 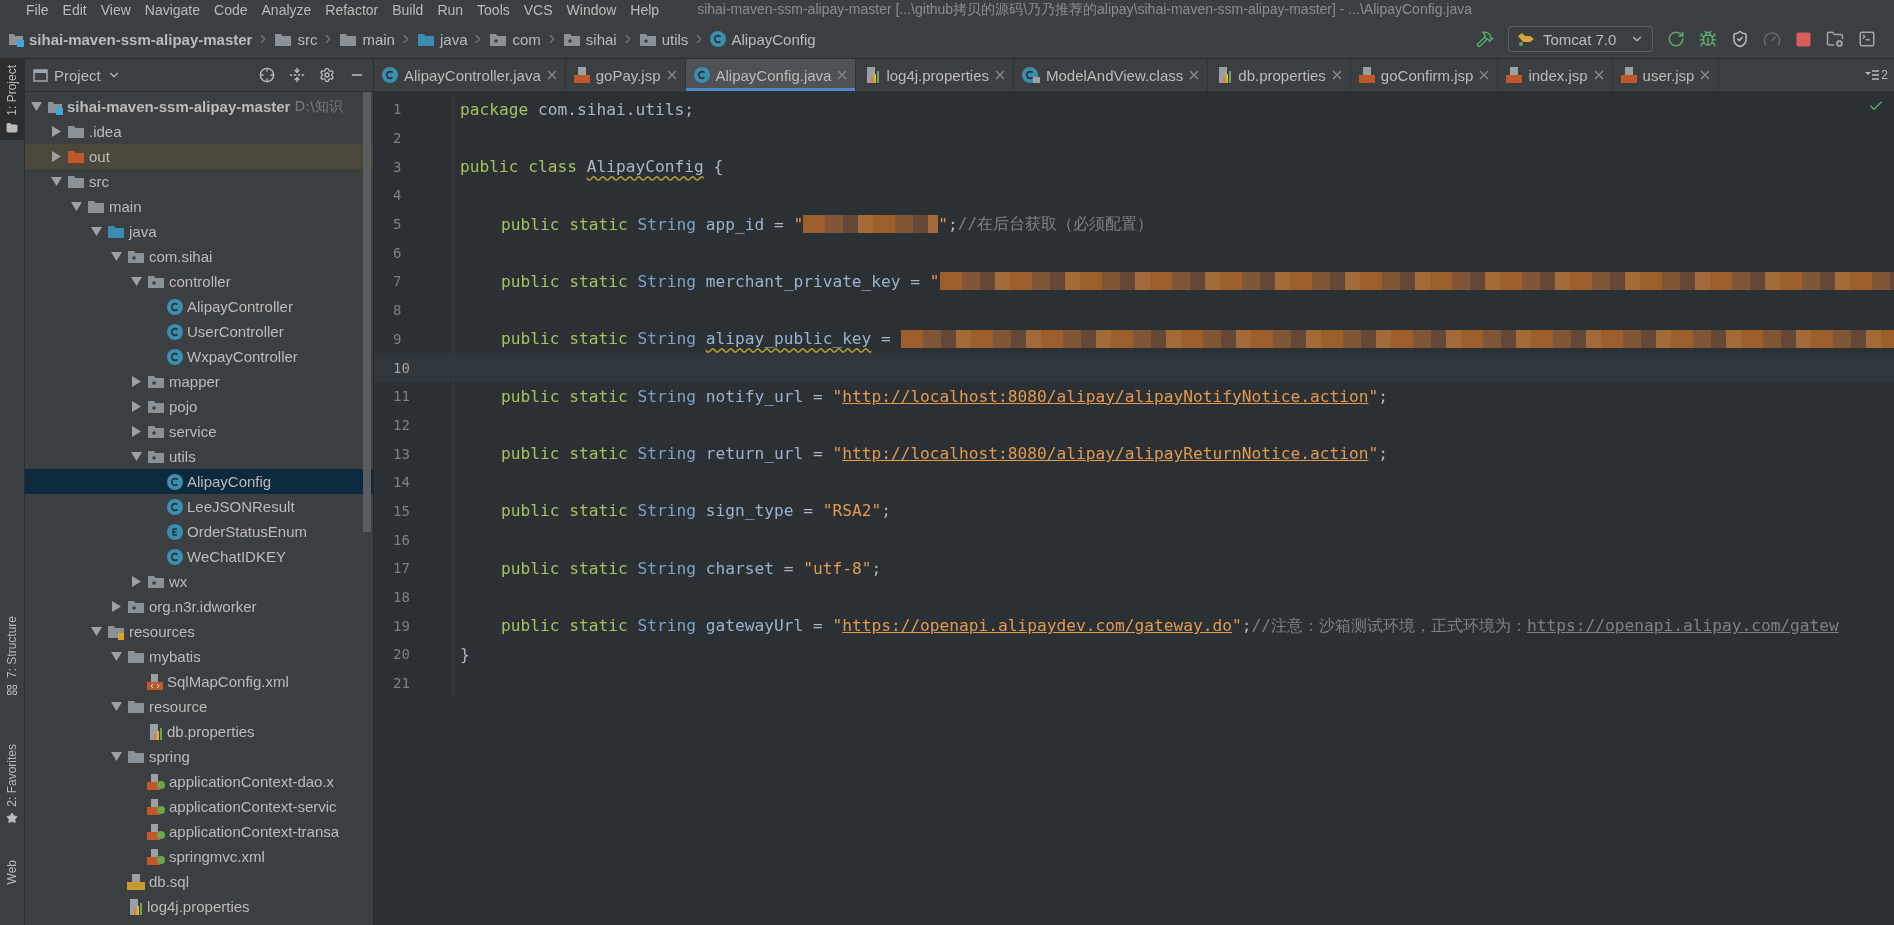 I want to click on breadcrumb: java, so click(x=442, y=39).